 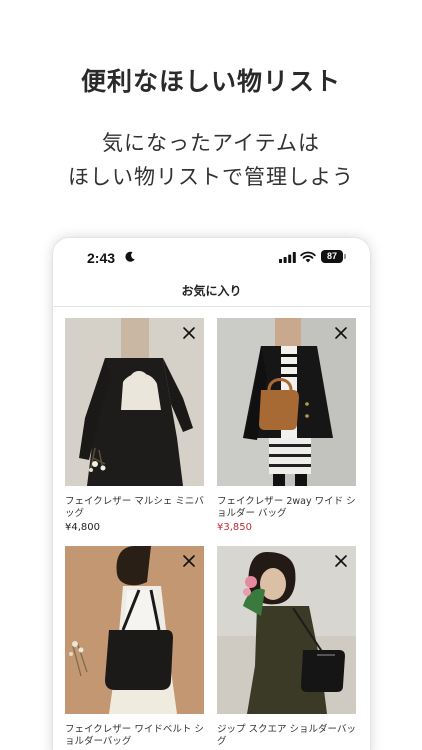 I want to click on product-name: フェイクレザー マルシェ ミニバッグ, so click(x=134, y=508).